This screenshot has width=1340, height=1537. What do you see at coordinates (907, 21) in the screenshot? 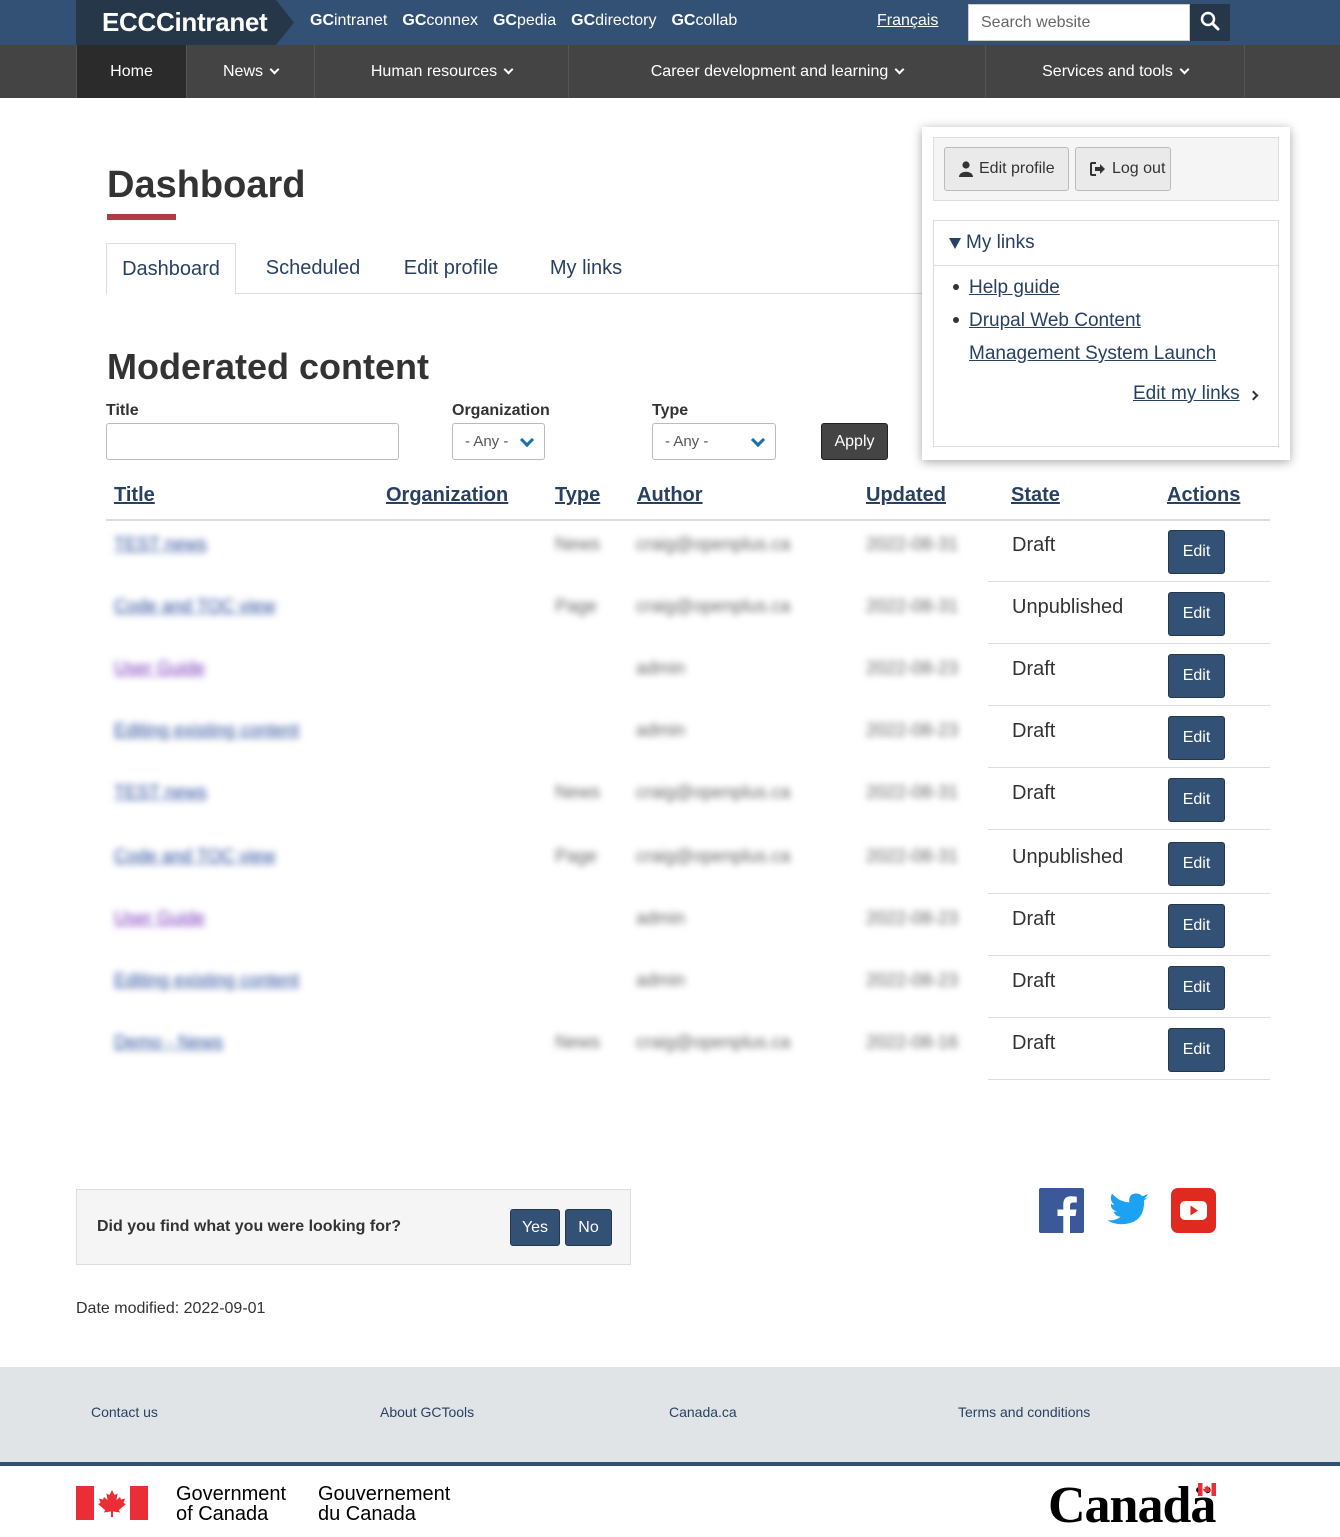
I see `language-toggle: Français` at bounding box center [907, 21].